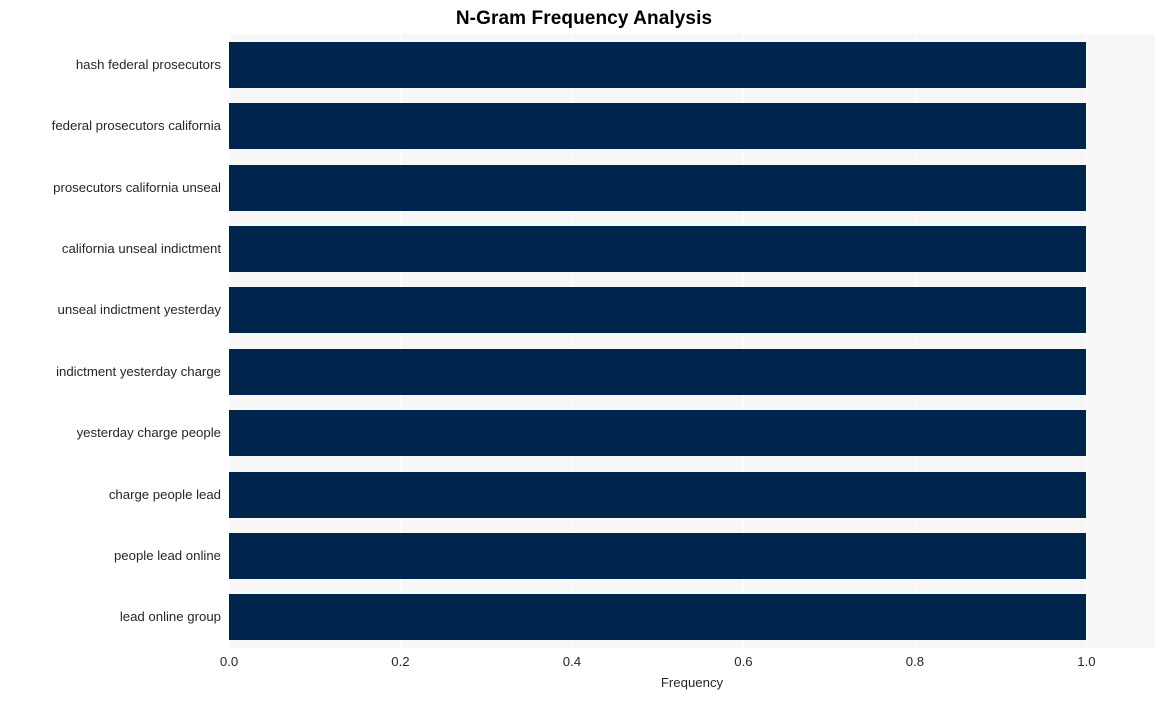 Image resolution: width=1168 pixels, height=701 pixels. I want to click on chart-title: N-Gram Frequency Analysis, so click(584, 18).